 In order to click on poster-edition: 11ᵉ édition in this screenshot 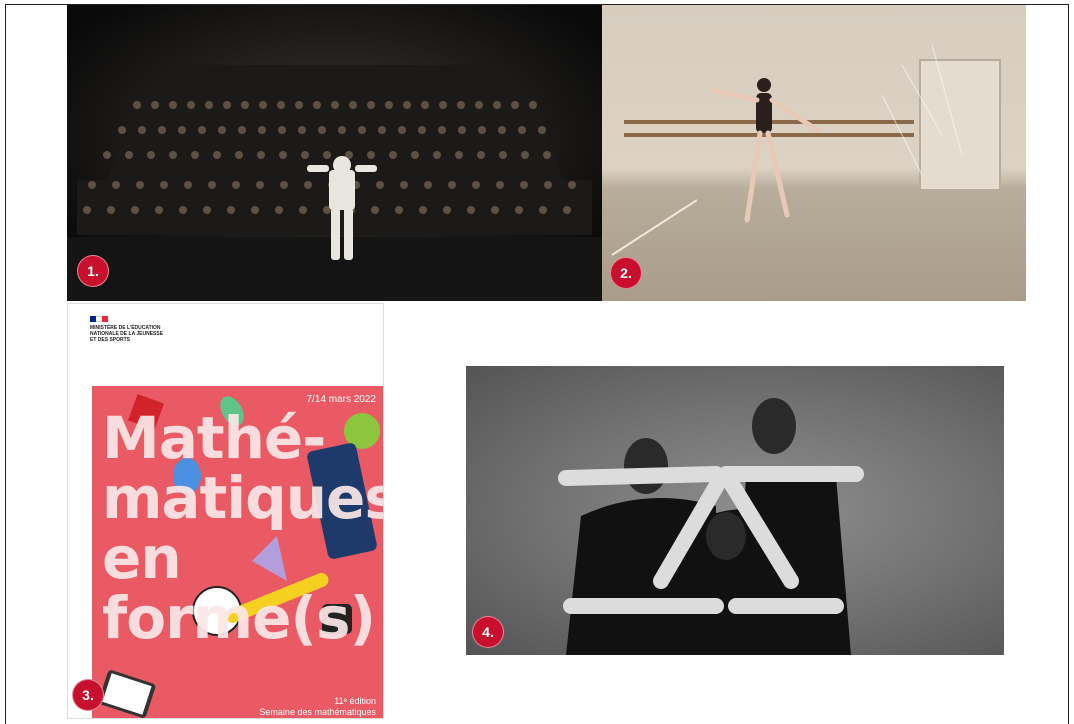, I will do `click(355, 701)`.